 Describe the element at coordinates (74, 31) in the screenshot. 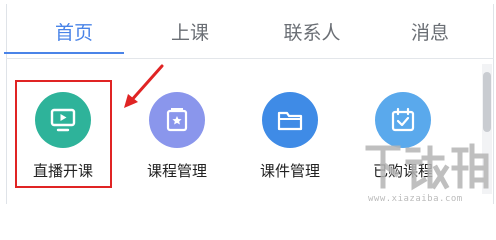

I see `tab-home: 首页` at that location.